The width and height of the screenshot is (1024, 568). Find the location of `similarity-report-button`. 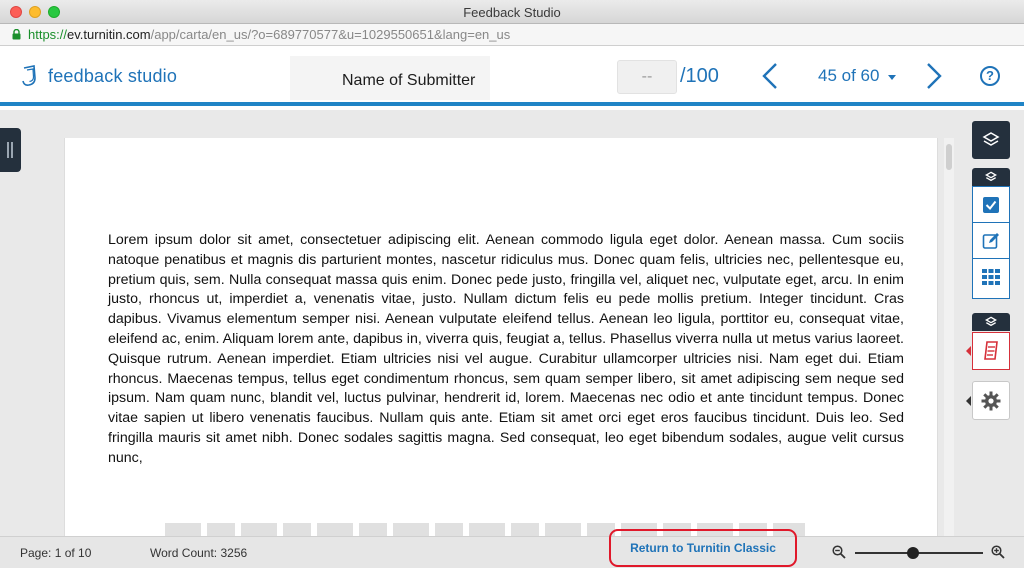

similarity-report-button is located at coordinates (991, 351).